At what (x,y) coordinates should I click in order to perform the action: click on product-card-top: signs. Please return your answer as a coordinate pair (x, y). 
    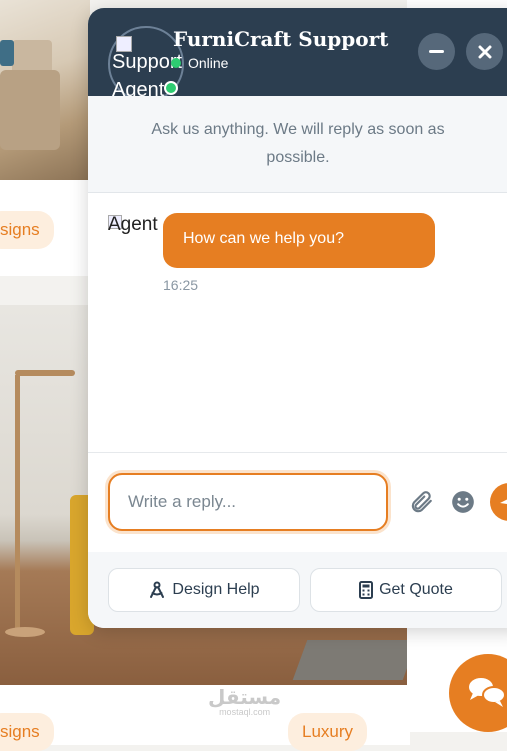
    Looking at the image, I should click on (45, 138).